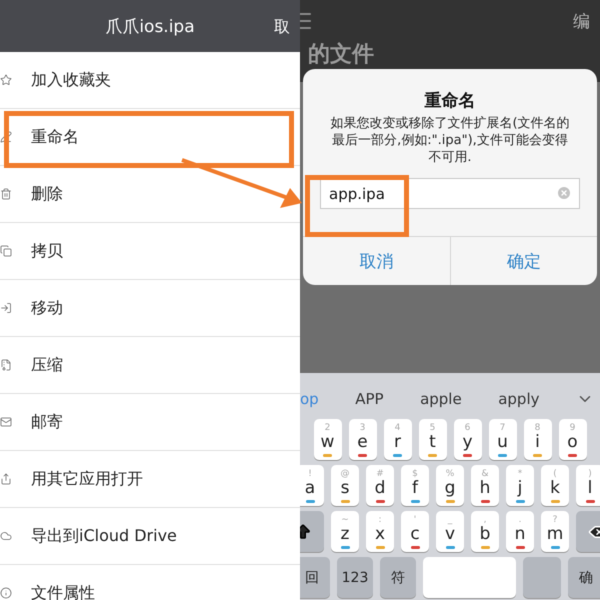 This screenshot has width=600, height=600. I want to click on key: 8 i, so click(538, 439).